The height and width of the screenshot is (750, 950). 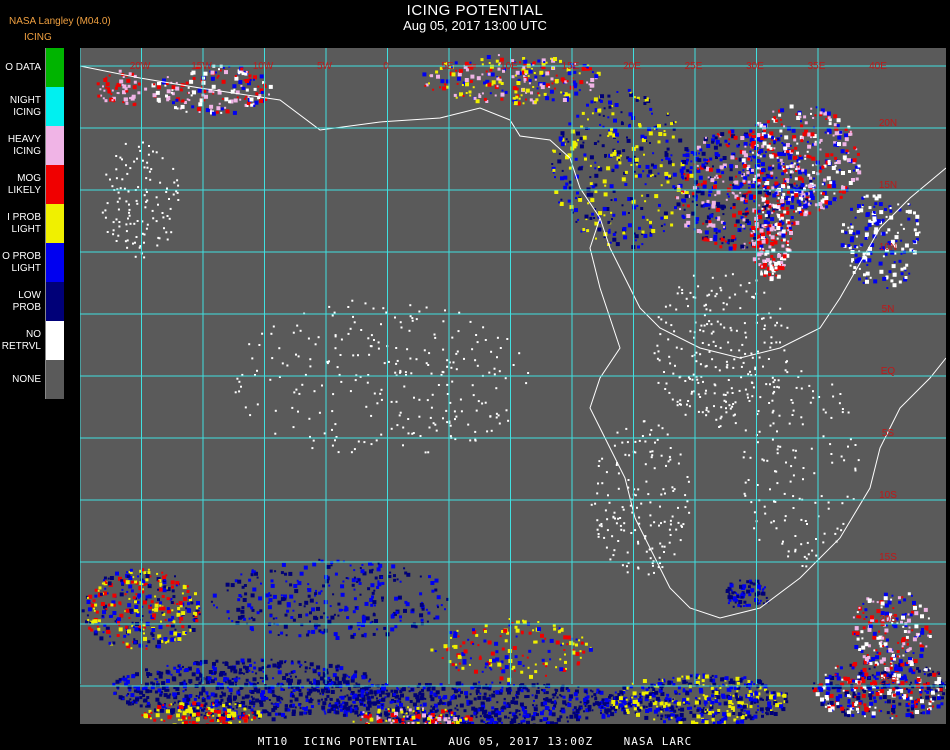 What do you see at coordinates (33, 379) in the screenshot?
I see `legend-item: NONE` at bounding box center [33, 379].